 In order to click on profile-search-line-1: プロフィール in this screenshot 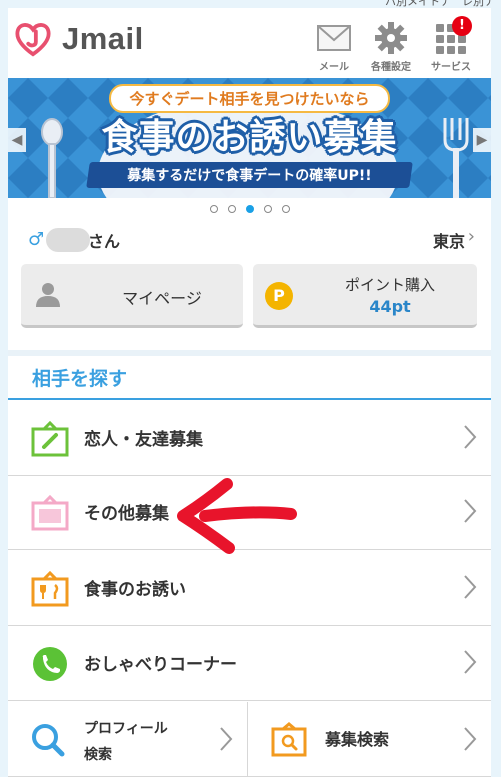, I will do `click(126, 729)`.